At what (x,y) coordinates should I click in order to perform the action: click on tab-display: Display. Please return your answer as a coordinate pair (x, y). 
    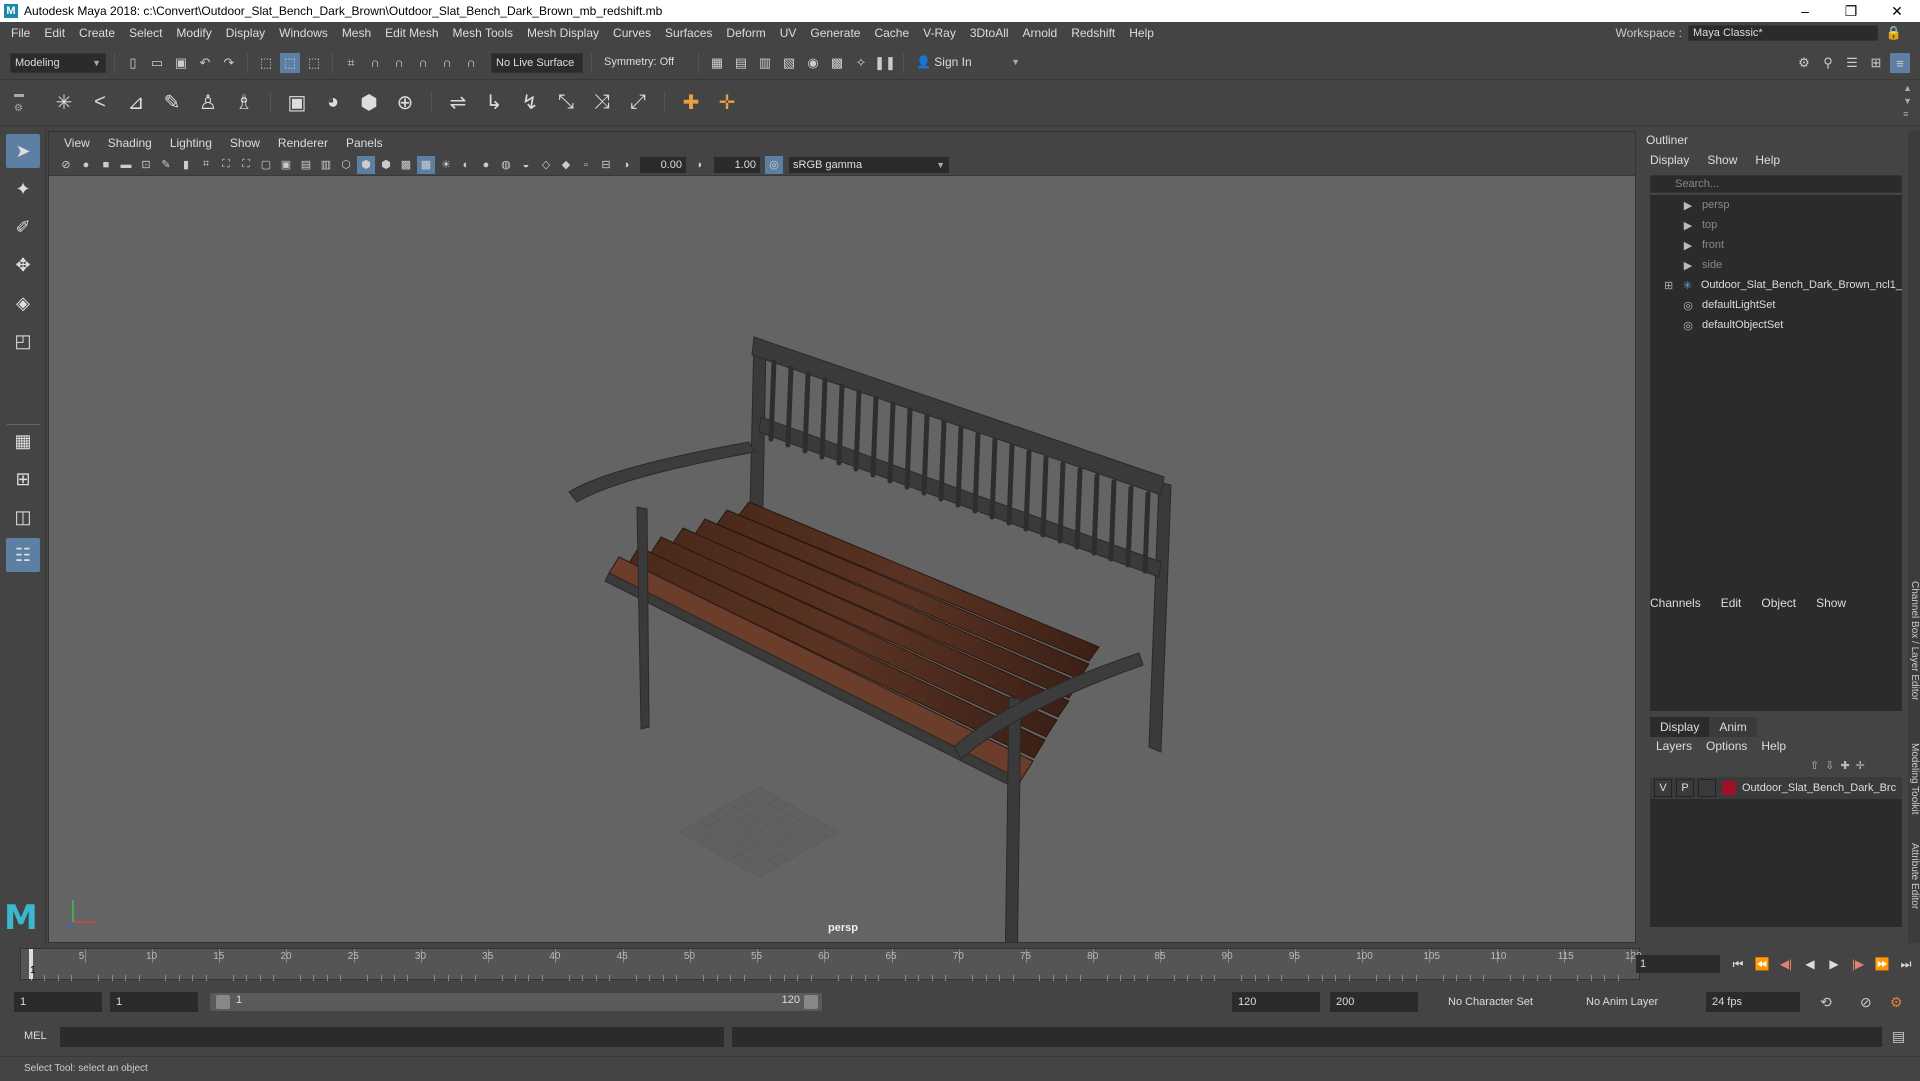
    Looking at the image, I should click on (1680, 727).